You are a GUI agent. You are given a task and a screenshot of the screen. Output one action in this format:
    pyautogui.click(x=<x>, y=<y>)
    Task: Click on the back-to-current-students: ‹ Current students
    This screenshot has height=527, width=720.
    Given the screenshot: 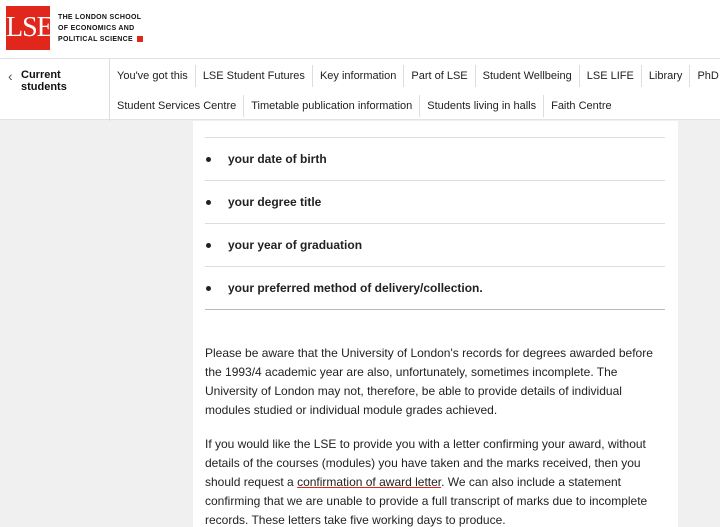 What is the action you would take?
    pyautogui.click(x=55, y=90)
    